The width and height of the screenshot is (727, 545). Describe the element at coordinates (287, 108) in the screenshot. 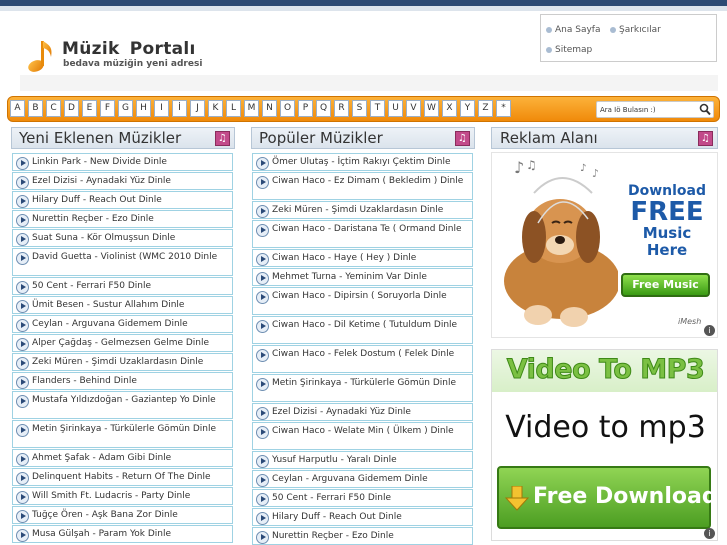

I see `letter-button-o: O` at that location.